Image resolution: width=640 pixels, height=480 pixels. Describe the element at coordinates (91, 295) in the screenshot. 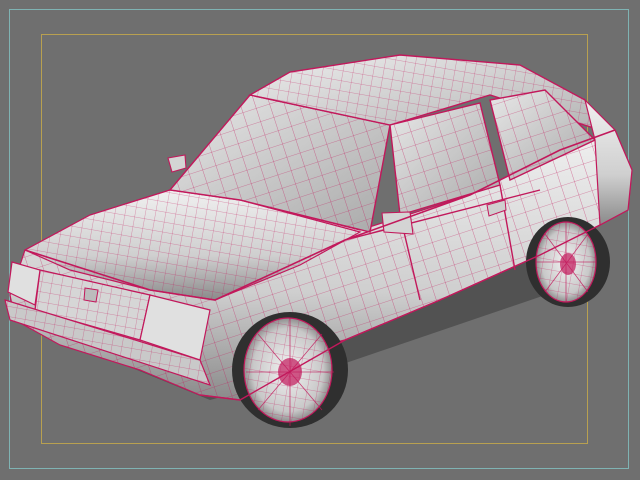

I see `emblem-icon` at that location.